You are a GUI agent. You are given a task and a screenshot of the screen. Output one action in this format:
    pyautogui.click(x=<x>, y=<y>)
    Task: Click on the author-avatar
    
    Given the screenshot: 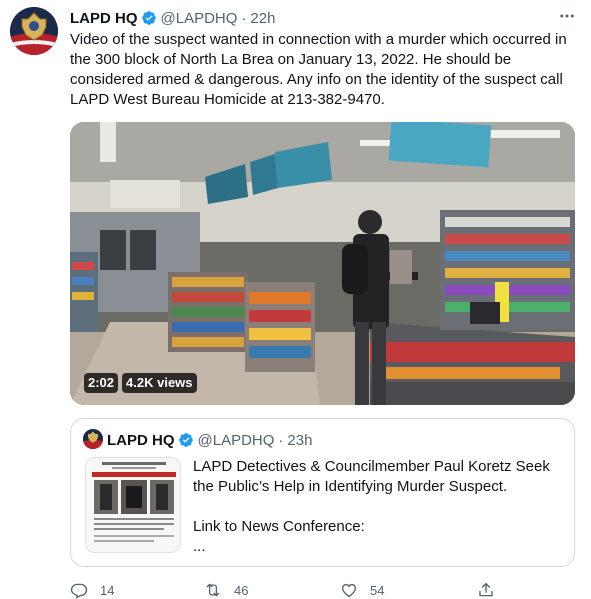 What is the action you would take?
    pyautogui.click(x=34, y=31)
    